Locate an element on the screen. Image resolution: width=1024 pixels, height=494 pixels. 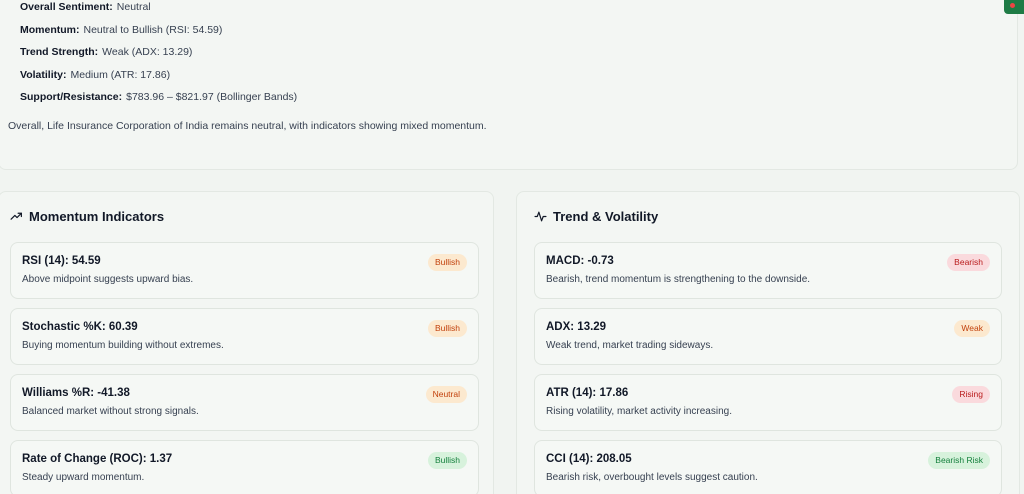
summary-key: Momentum: is located at coordinates (50, 30).